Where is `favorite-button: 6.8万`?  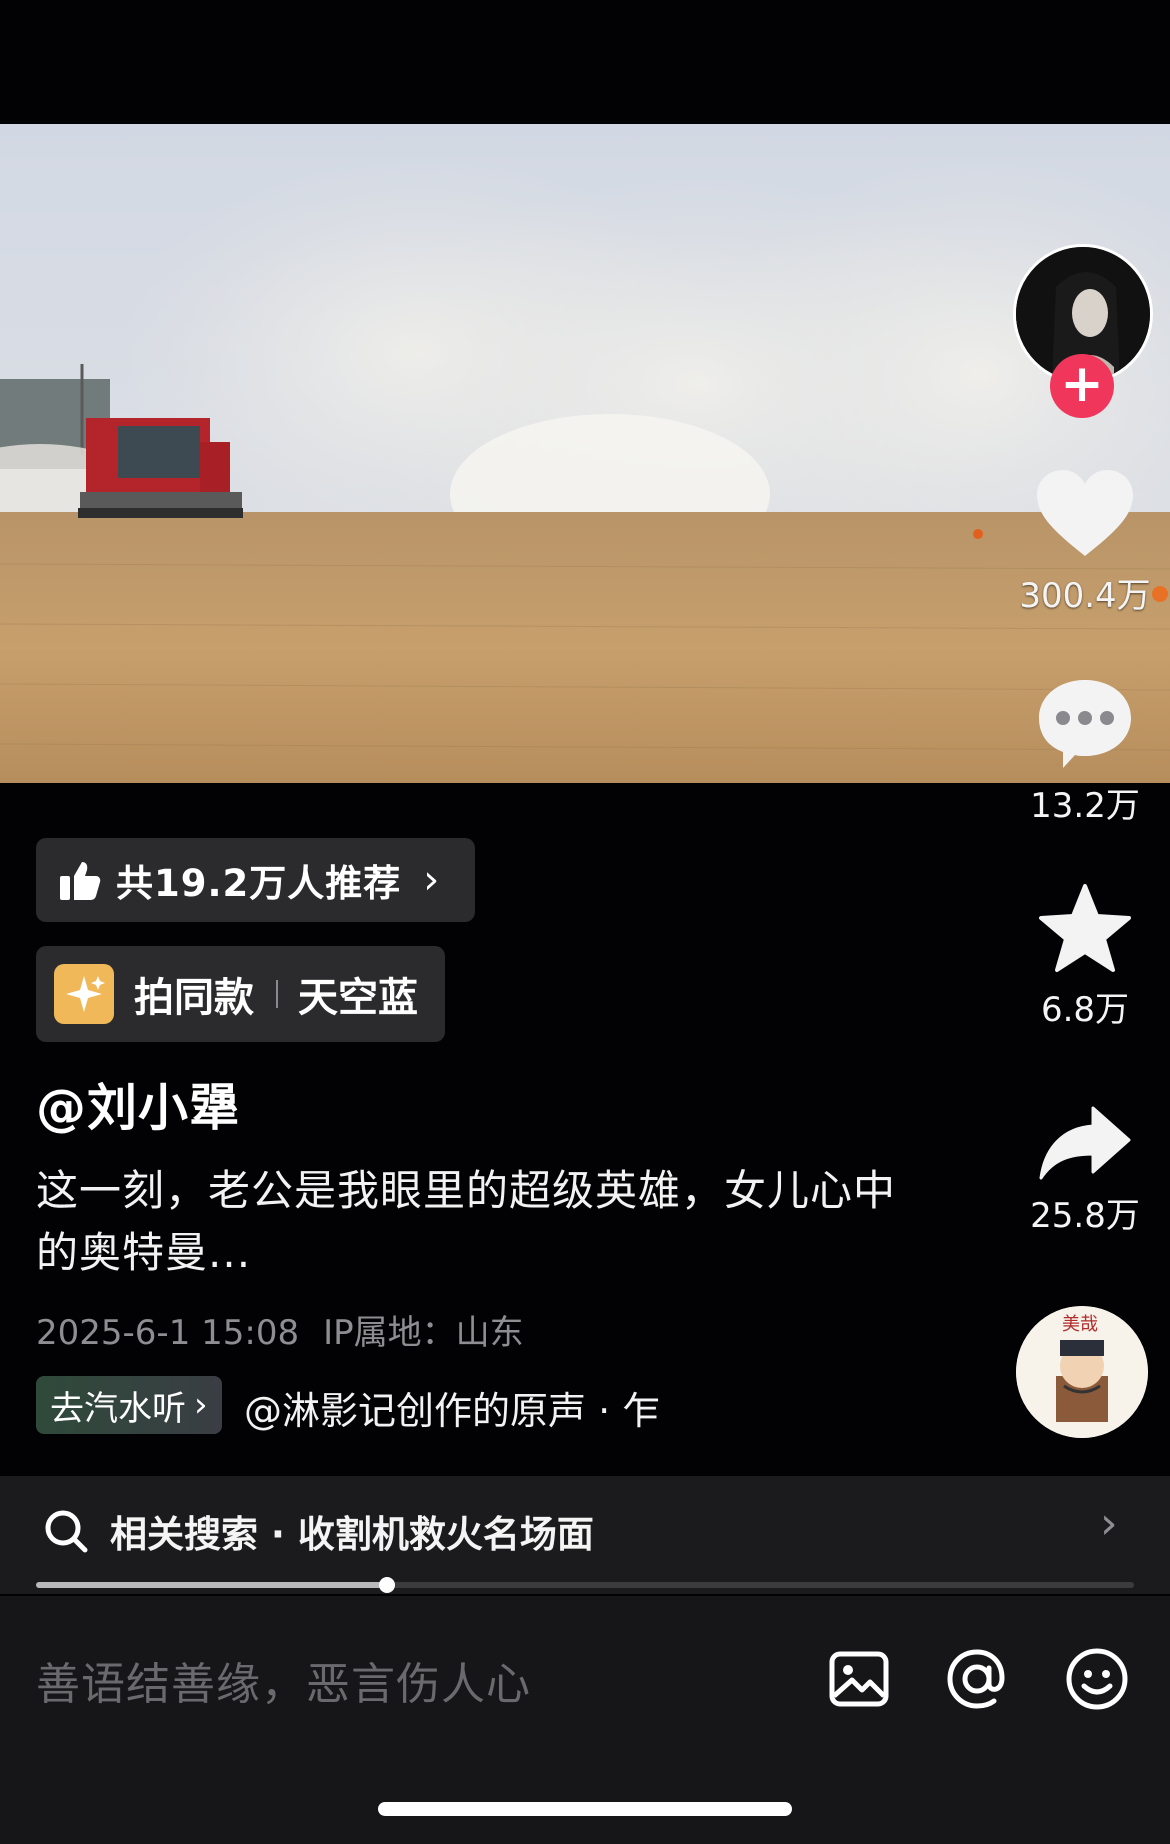 favorite-button: 6.8万 is located at coordinates (1085, 956).